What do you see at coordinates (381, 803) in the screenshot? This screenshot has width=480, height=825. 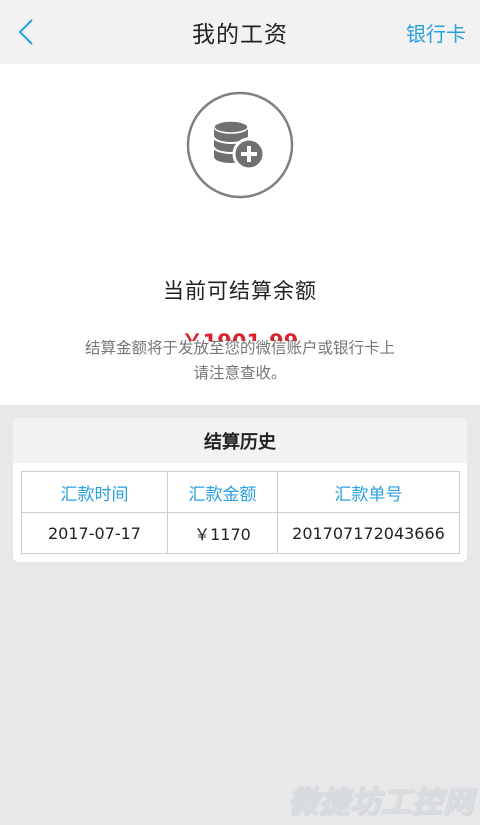 I see `watermark: 微捷坊工控网` at bounding box center [381, 803].